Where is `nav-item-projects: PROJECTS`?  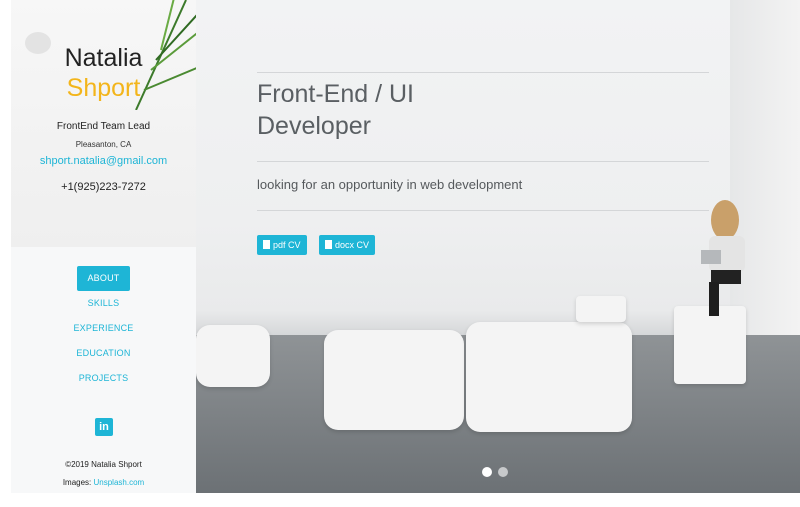
nav-item-projects: PROJECTS is located at coordinates (103, 378).